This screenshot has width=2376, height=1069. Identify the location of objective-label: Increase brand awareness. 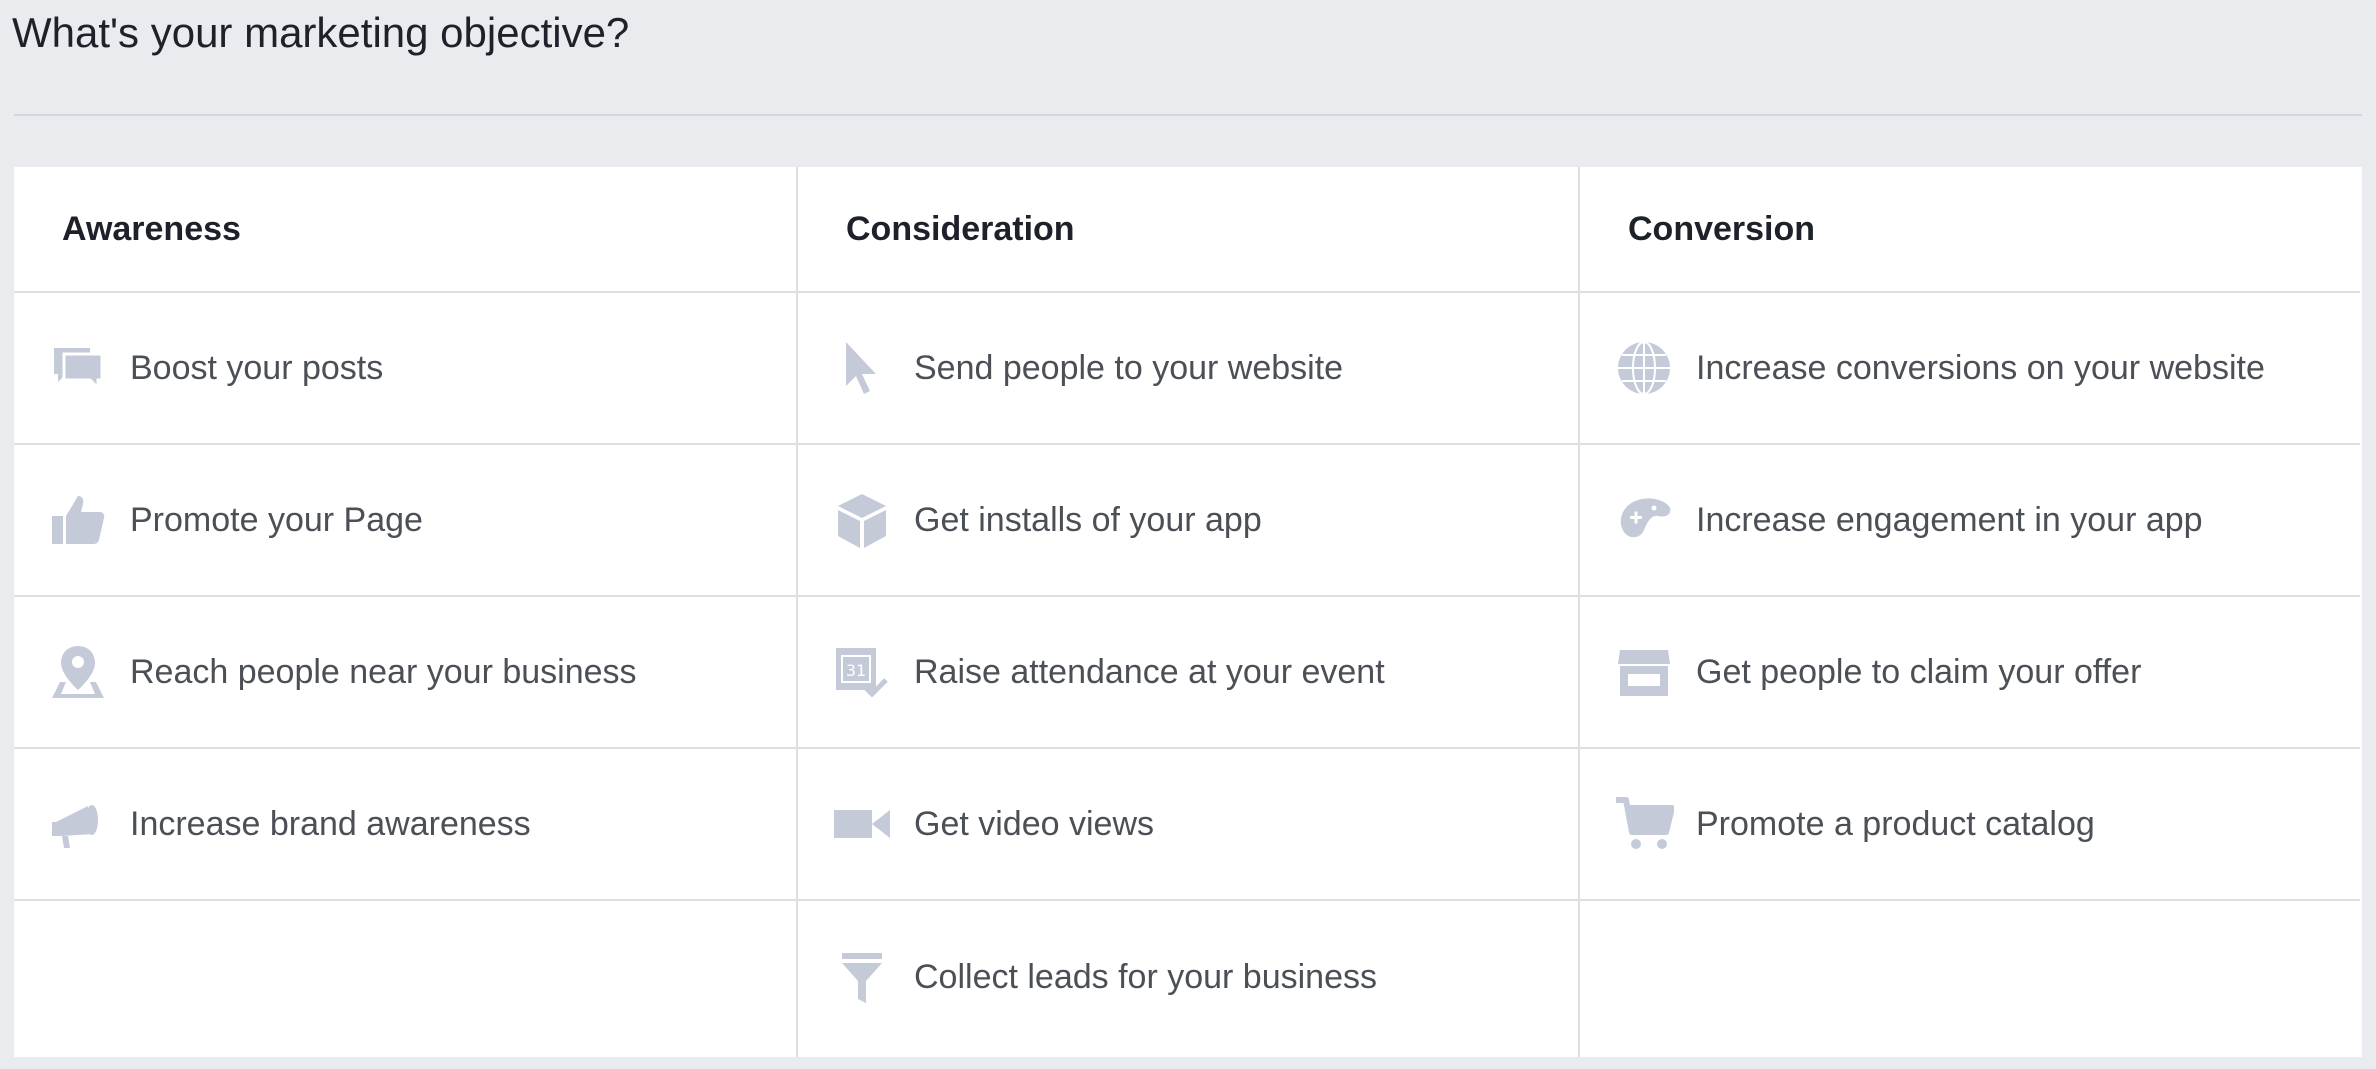
(330, 823).